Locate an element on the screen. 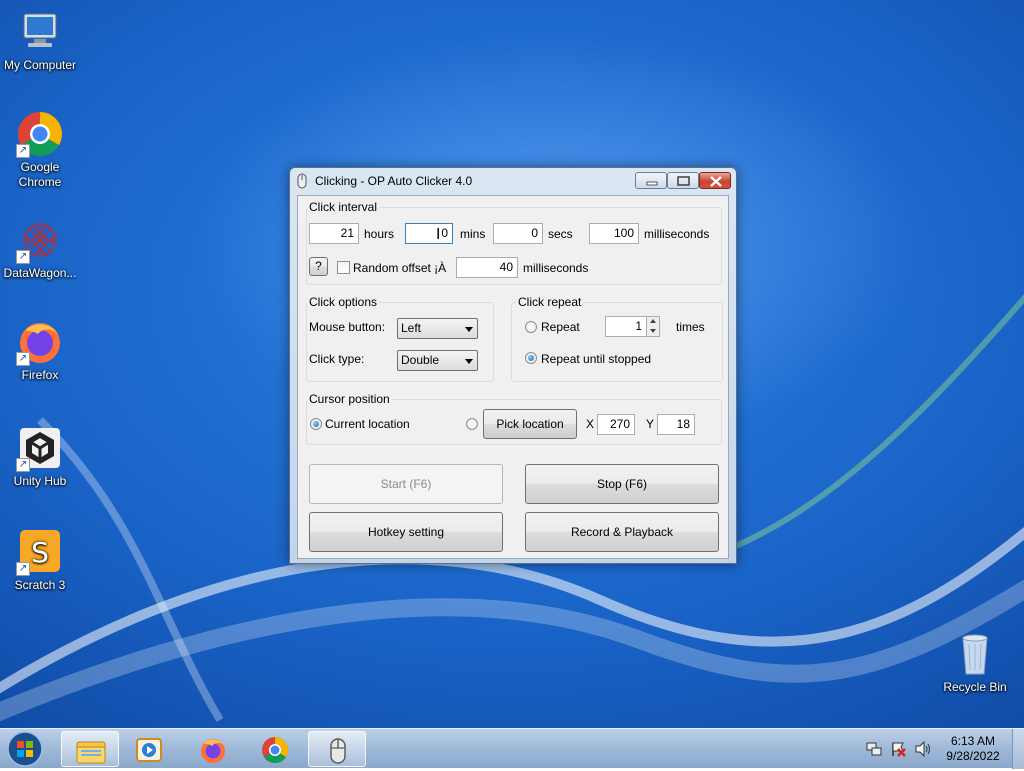 Image resolution: width=1024 pixels, height=771 pixels. spin-up-icon is located at coordinates (653, 321).